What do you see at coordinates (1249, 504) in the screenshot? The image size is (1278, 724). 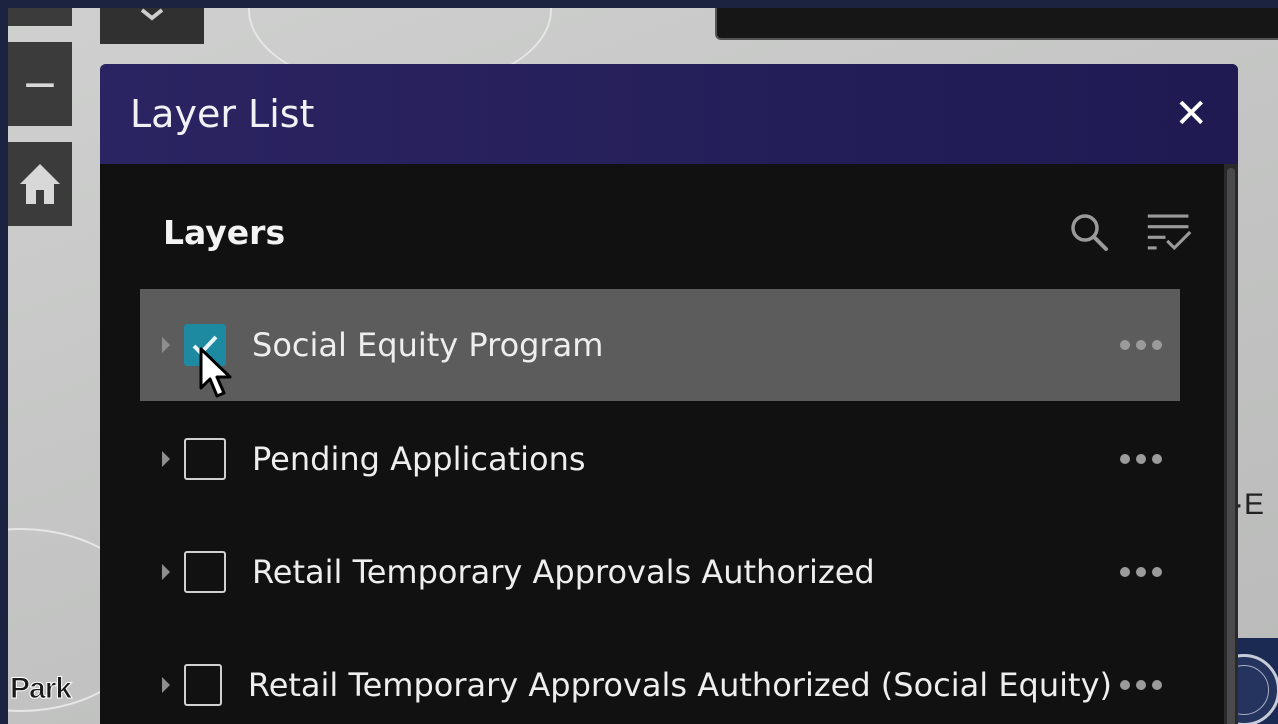 I see `map-label: ·E` at bounding box center [1249, 504].